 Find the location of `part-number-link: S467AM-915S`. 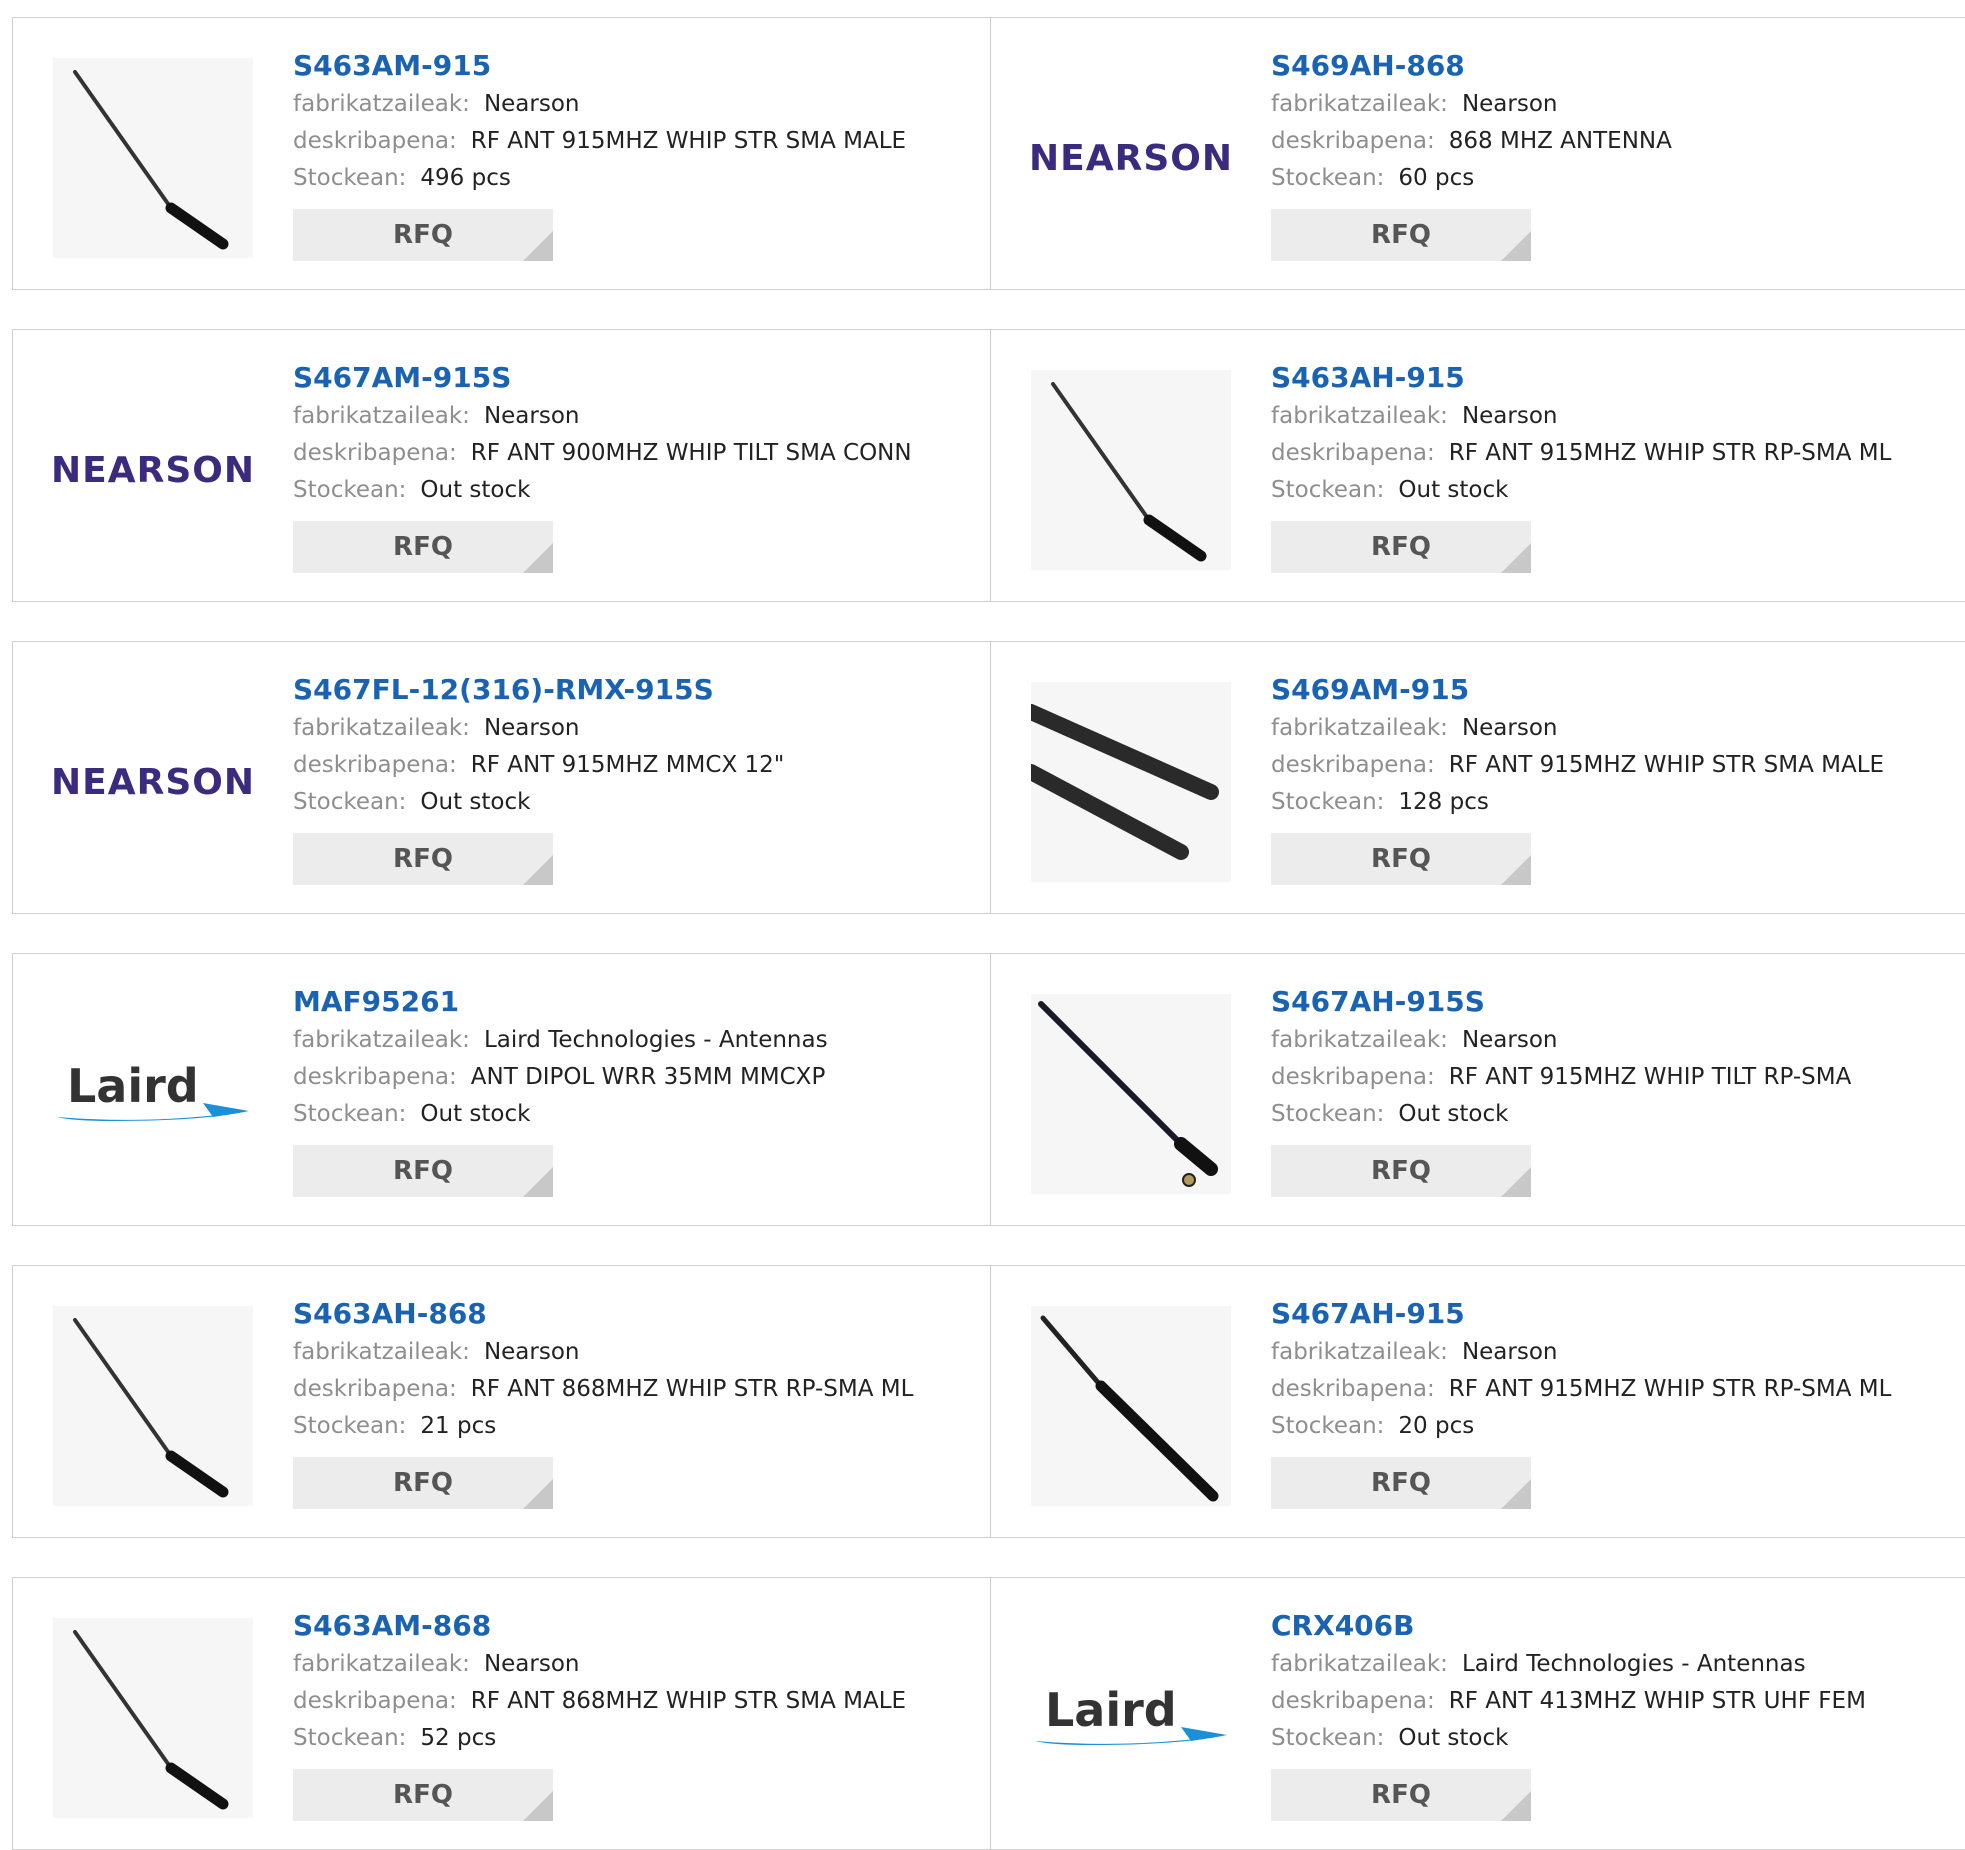

part-number-link: S467AM-915S is located at coordinates (602, 378).